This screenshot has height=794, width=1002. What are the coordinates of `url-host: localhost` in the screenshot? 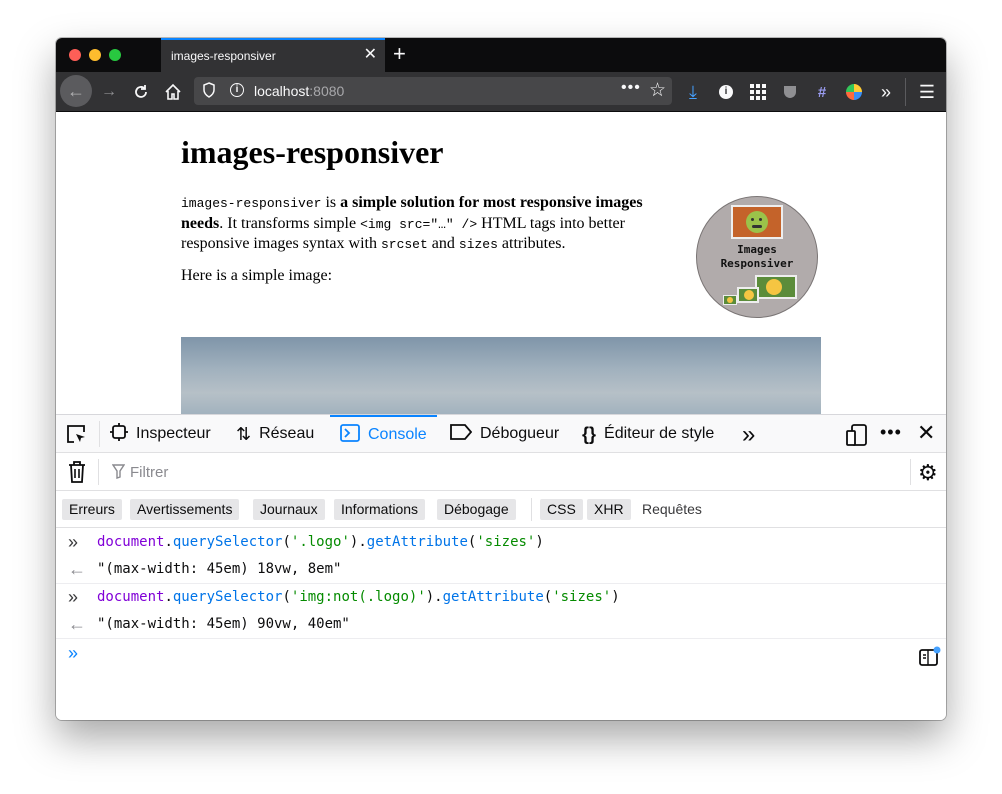 It's located at (282, 91).